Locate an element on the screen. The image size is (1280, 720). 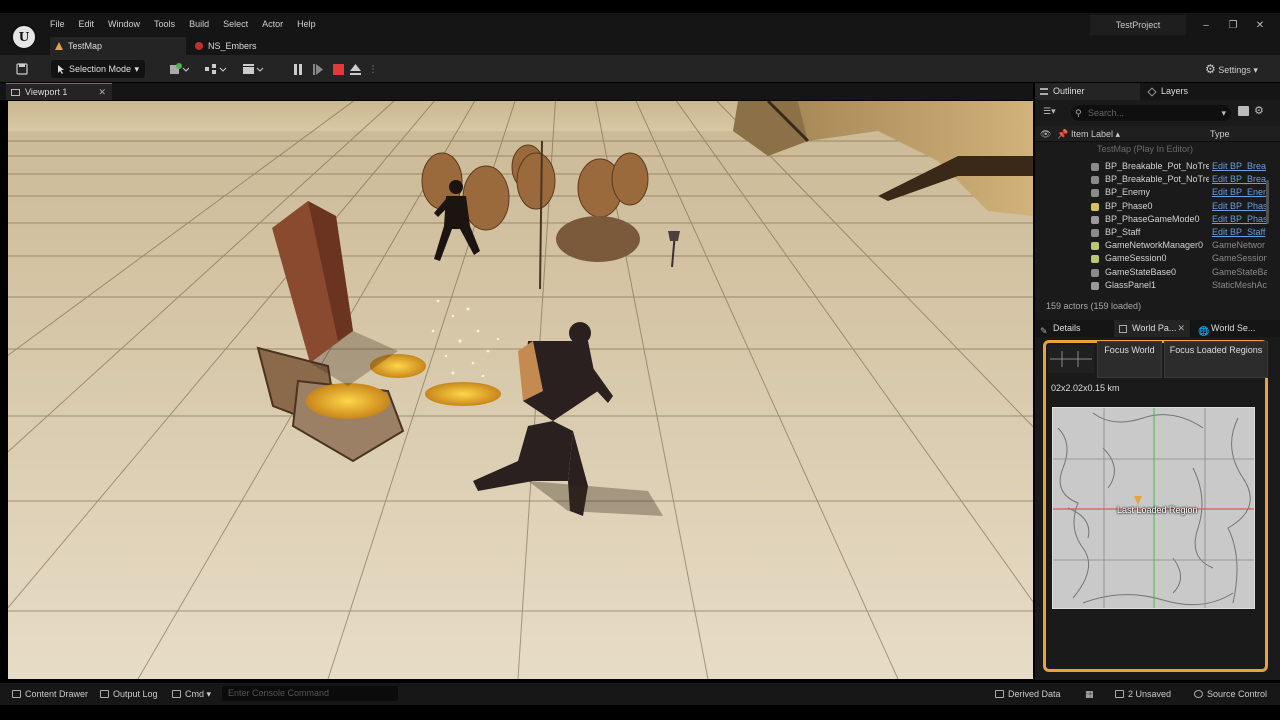
cmd-dropdown: Cmd ▾ is located at coordinates (190, 694).